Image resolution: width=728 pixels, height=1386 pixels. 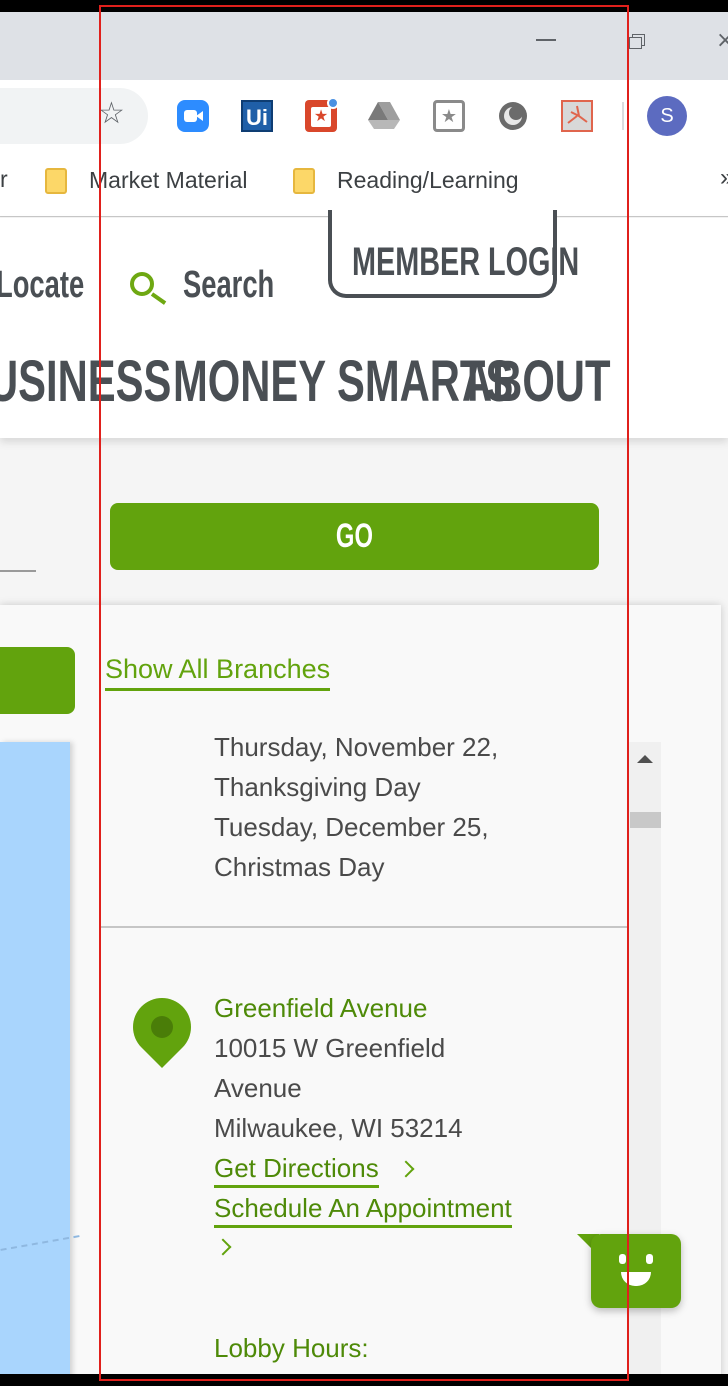 I want to click on bookmark-item-cut: r, so click(x=4, y=179).